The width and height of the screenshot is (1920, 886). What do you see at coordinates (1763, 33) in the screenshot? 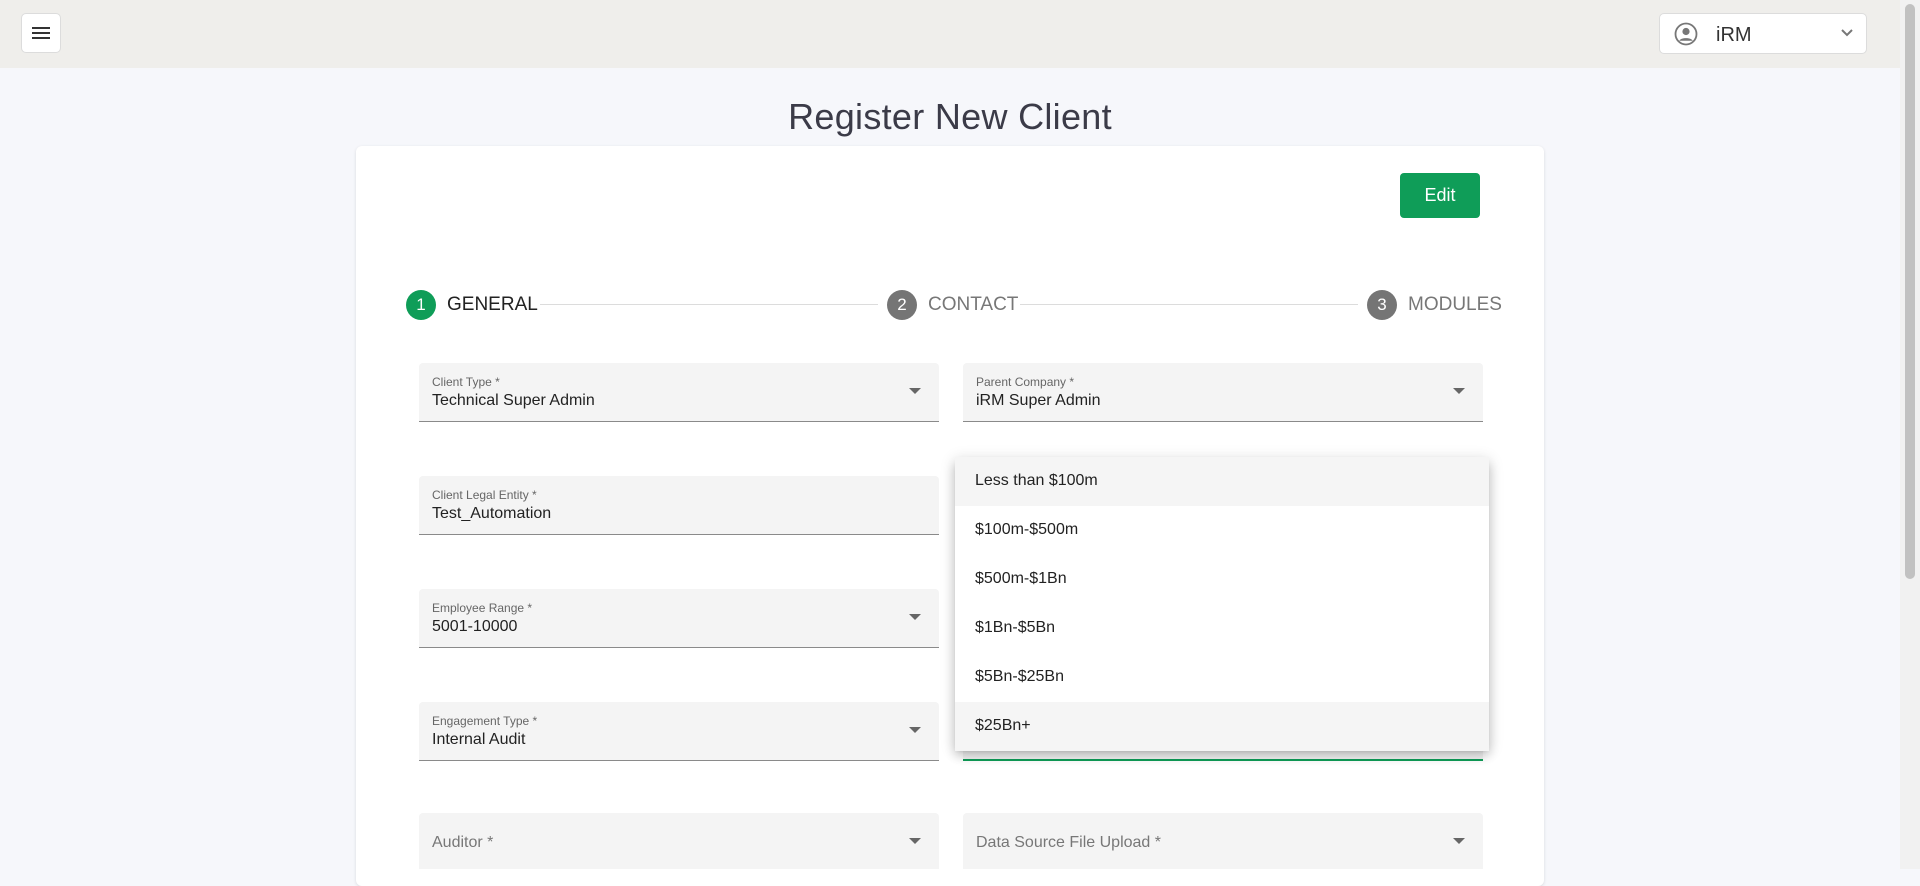
I see `user-menu-select: iRM` at bounding box center [1763, 33].